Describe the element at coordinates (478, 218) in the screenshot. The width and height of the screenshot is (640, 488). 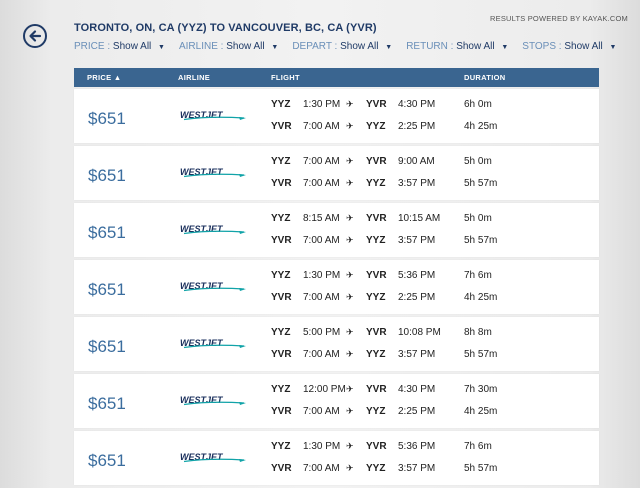
I see `duration: 5h 0m` at that location.